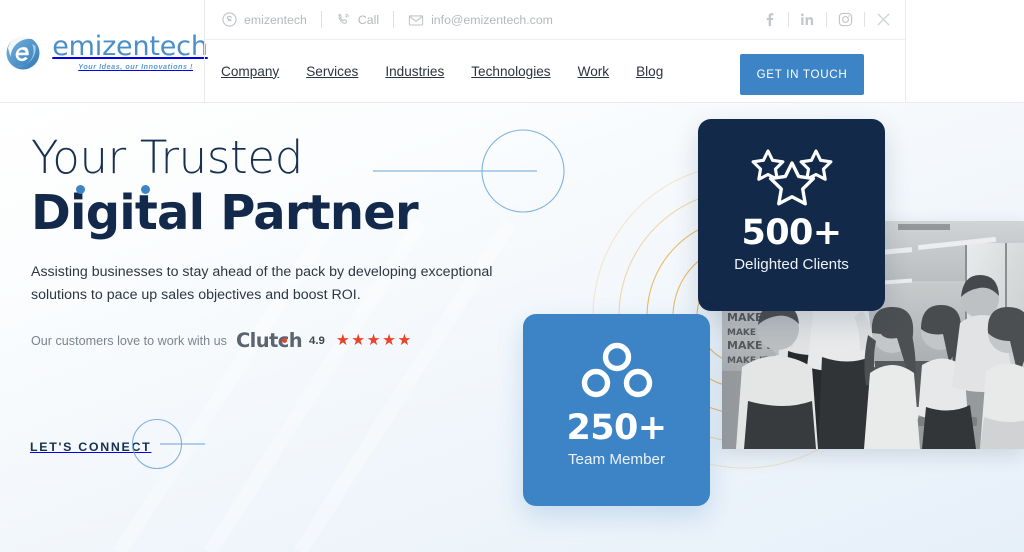 This screenshot has width=1024, height=552. What do you see at coordinates (802, 74) in the screenshot?
I see `get-in-touch-button: GET IN TOUCH` at bounding box center [802, 74].